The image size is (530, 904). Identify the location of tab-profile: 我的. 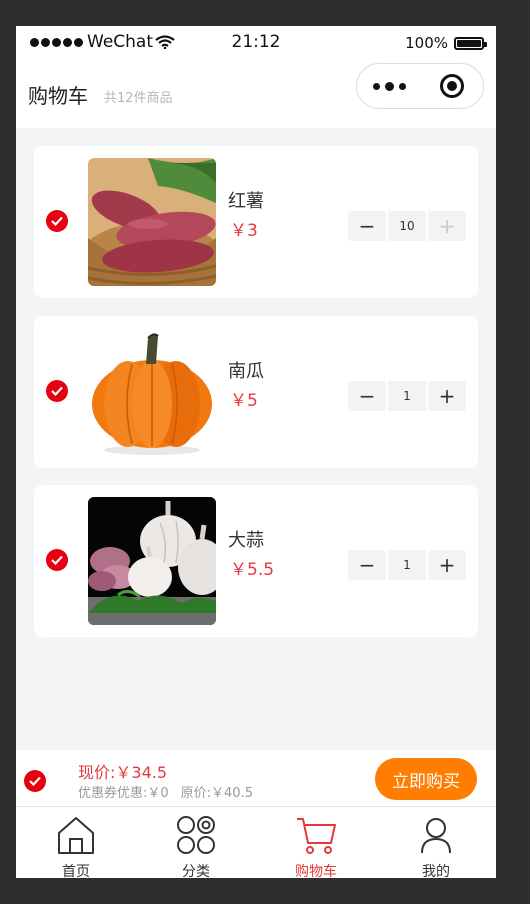
(436, 842).